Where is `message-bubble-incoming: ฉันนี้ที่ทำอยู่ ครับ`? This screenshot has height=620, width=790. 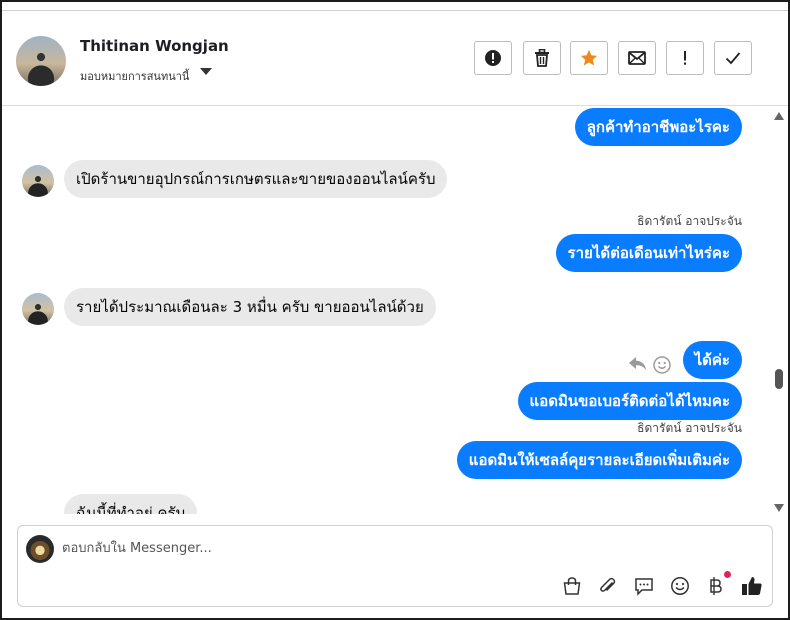
message-bubble-incoming: ฉันนี้ที่ทำอยู่ ครับ is located at coordinates (131, 504).